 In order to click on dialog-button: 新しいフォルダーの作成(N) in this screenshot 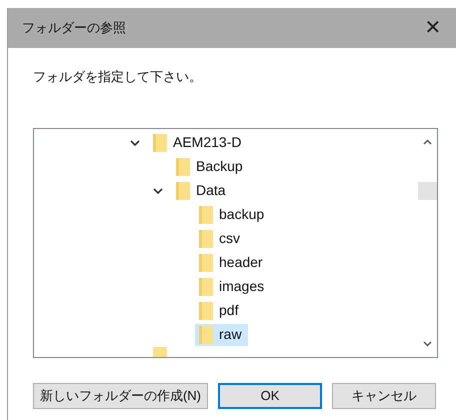, I will do `click(120, 395)`.